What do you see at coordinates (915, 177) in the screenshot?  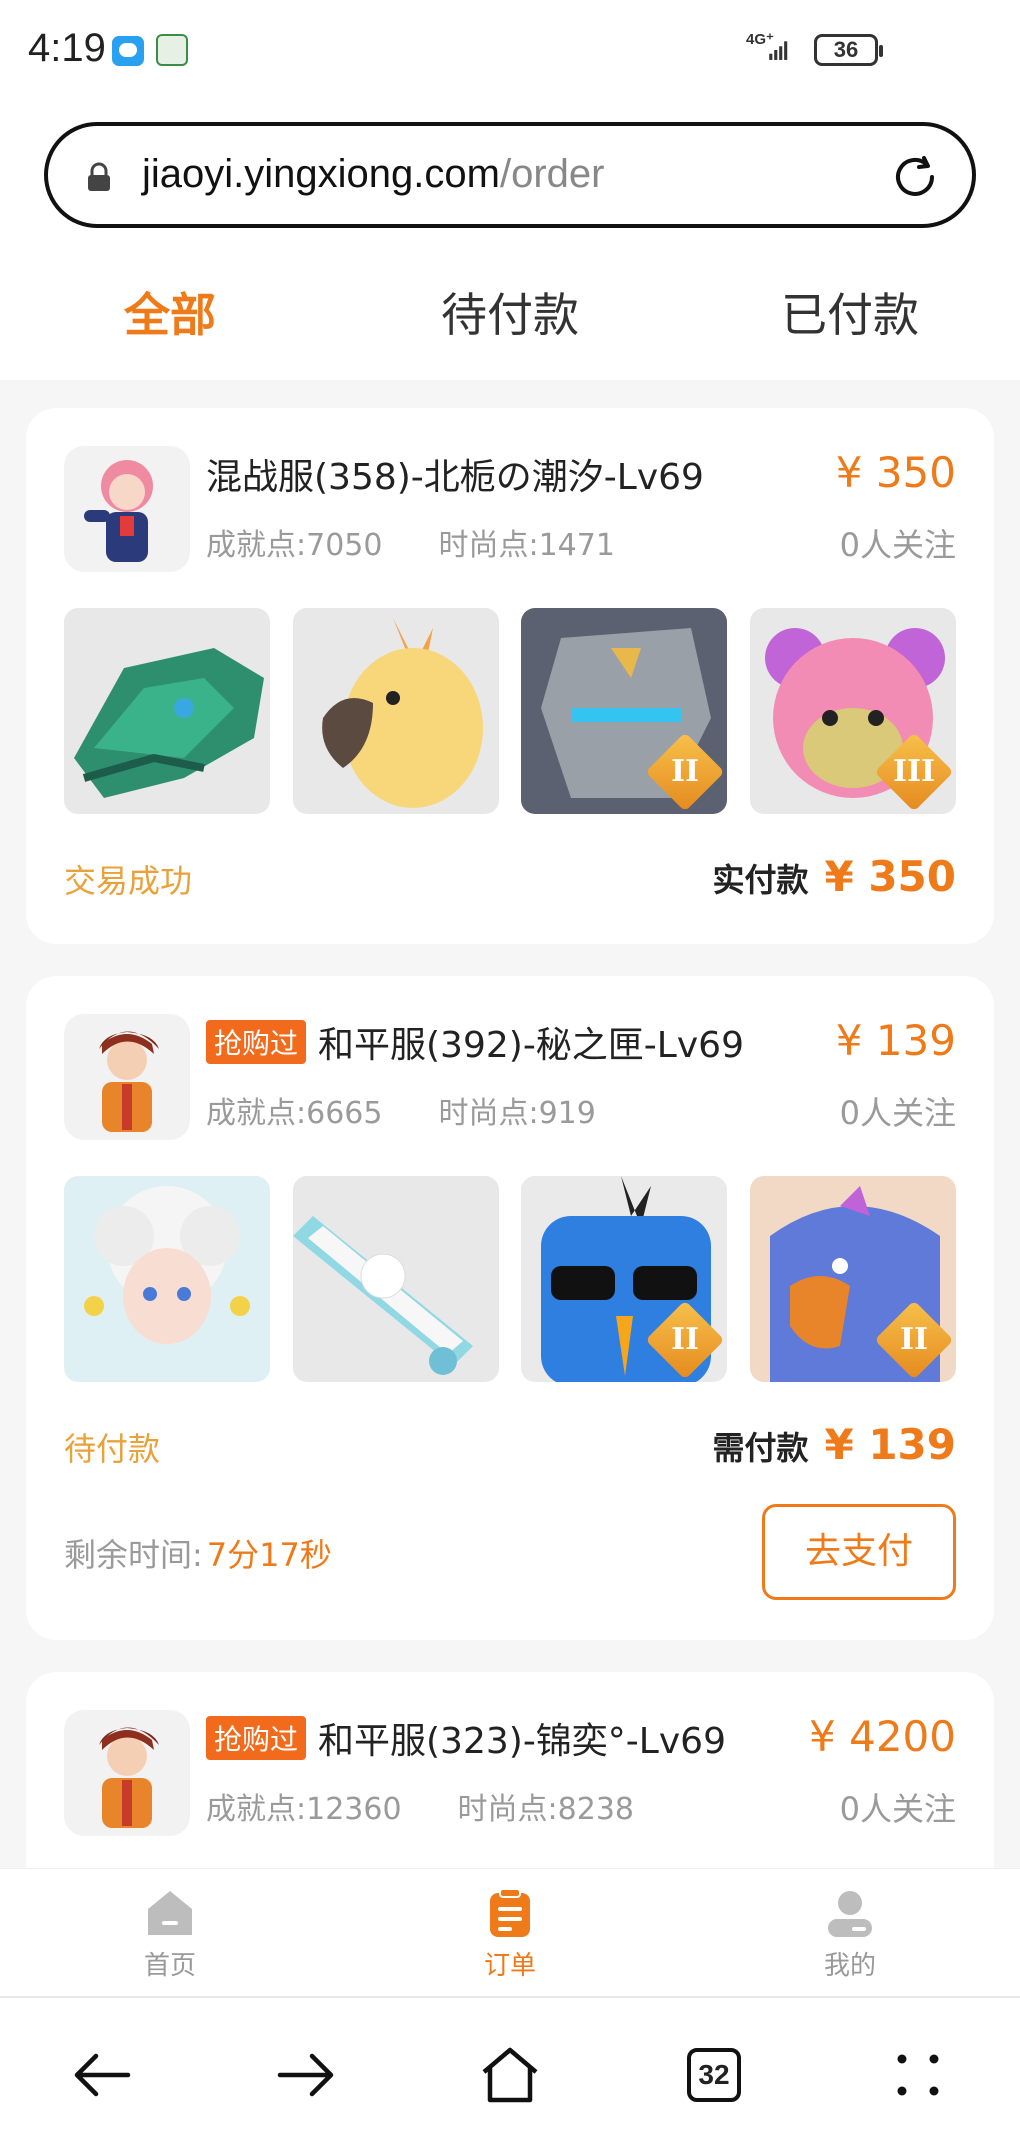 I see `reload-icon` at bounding box center [915, 177].